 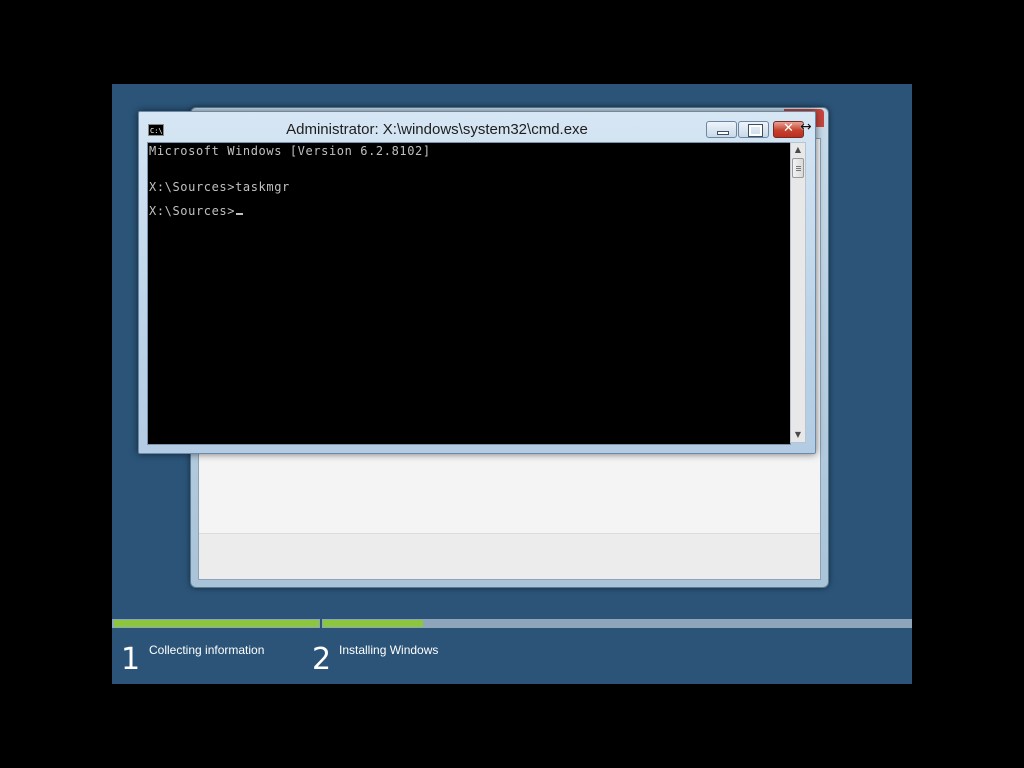 What do you see at coordinates (806, 127) in the screenshot?
I see `resize-horizontal-cursor-icon: ↔` at bounding box center [806, 127].